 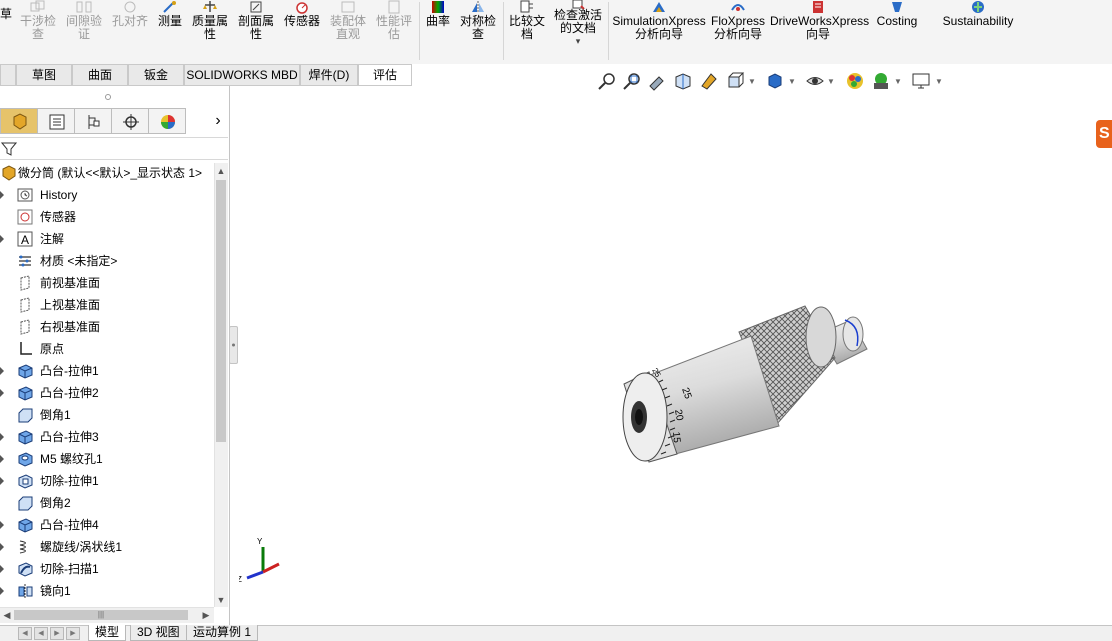 I want to click on dimxpert-icon, so click(x=131, y=122).